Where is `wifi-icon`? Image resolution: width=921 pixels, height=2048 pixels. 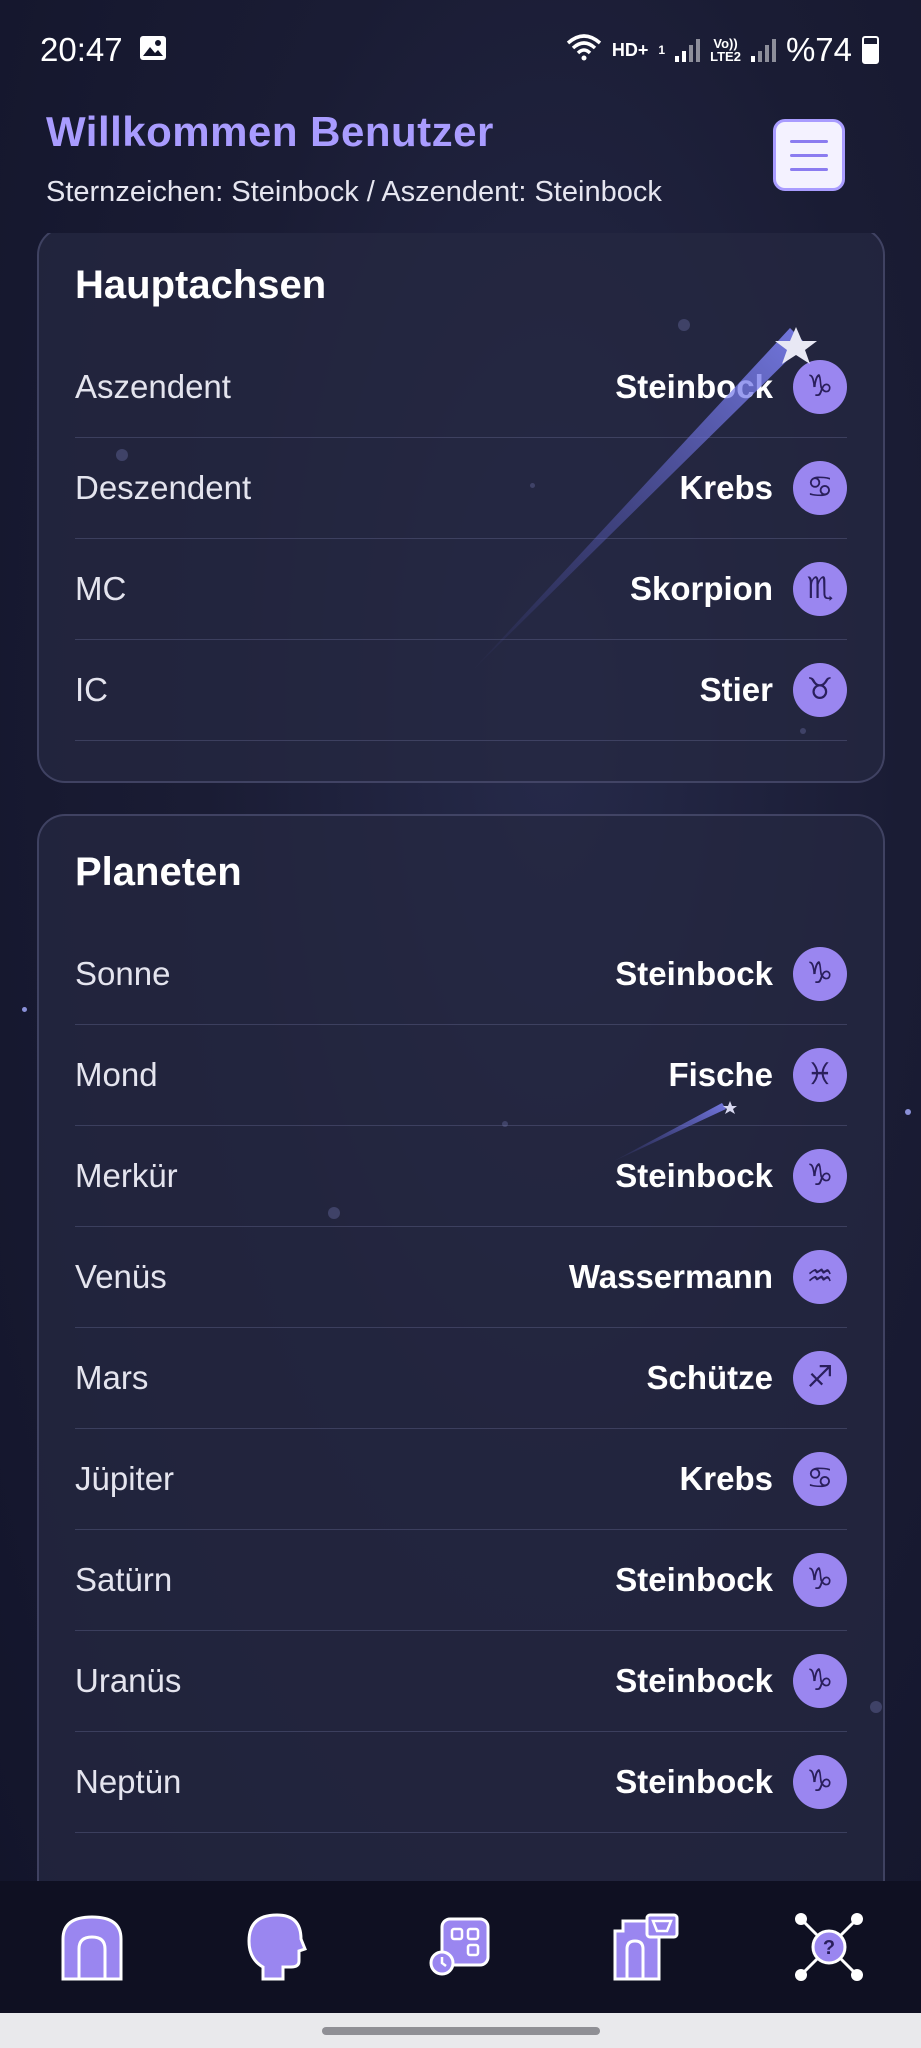
wifi-icon is located at coordinates (584, 50).